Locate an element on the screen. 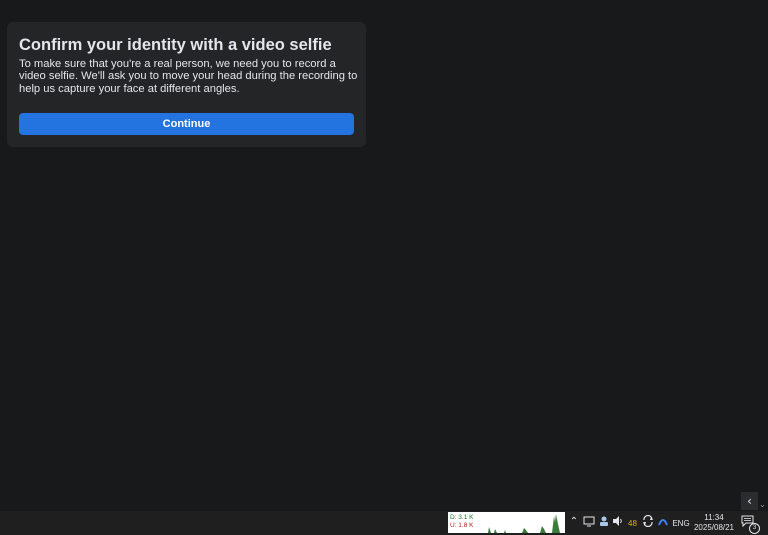  system-clock: 11:34 2025/08/21 is located at coordinates (714, 523).